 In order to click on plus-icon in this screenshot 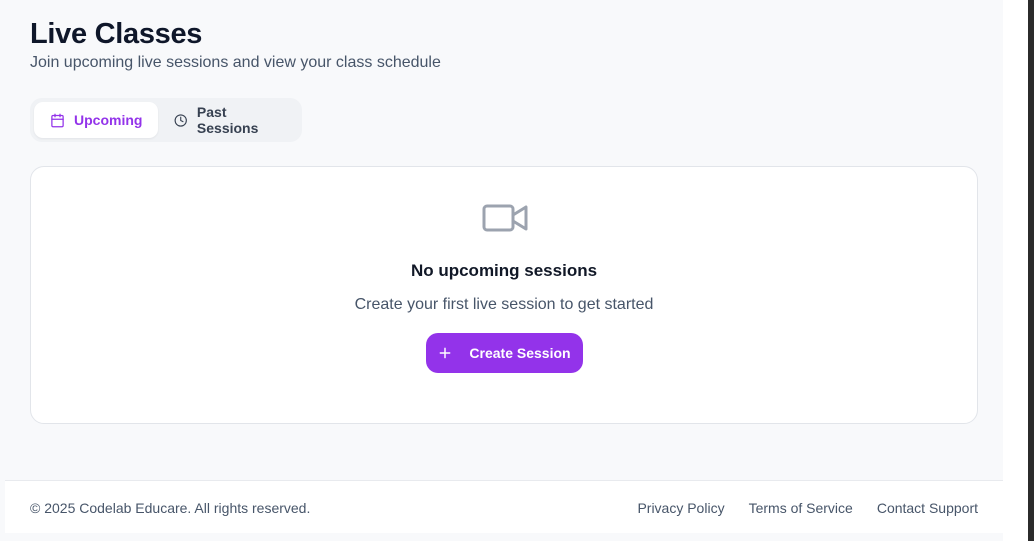, I will do `click(445, 353)`.